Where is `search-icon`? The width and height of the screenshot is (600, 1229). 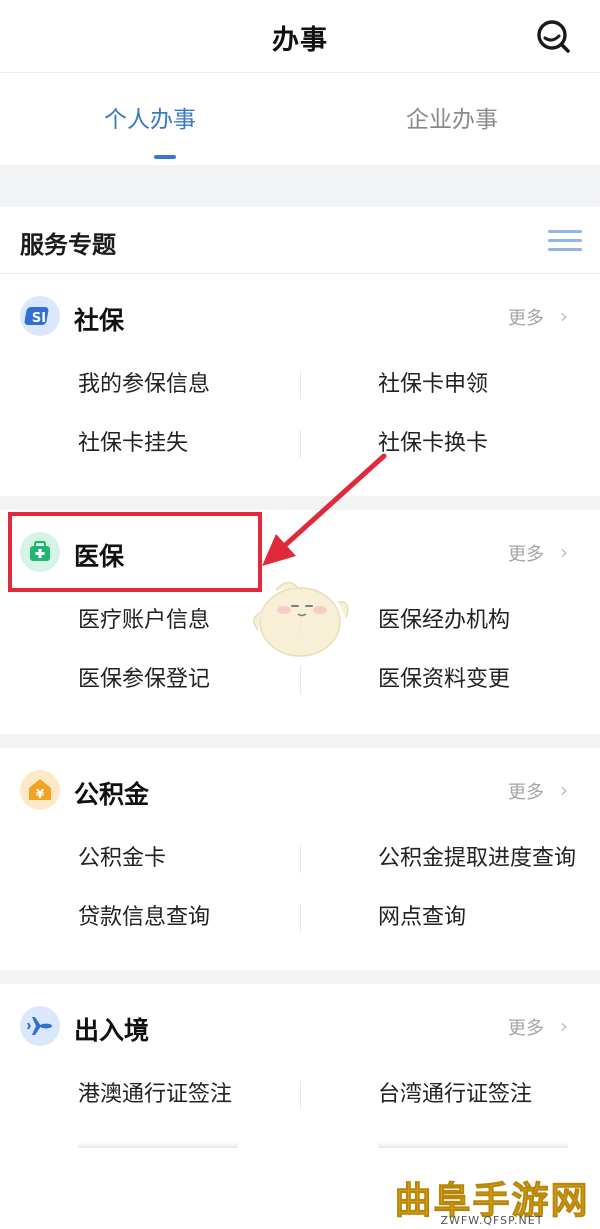 search-icon is located at coordinates (554, 36).